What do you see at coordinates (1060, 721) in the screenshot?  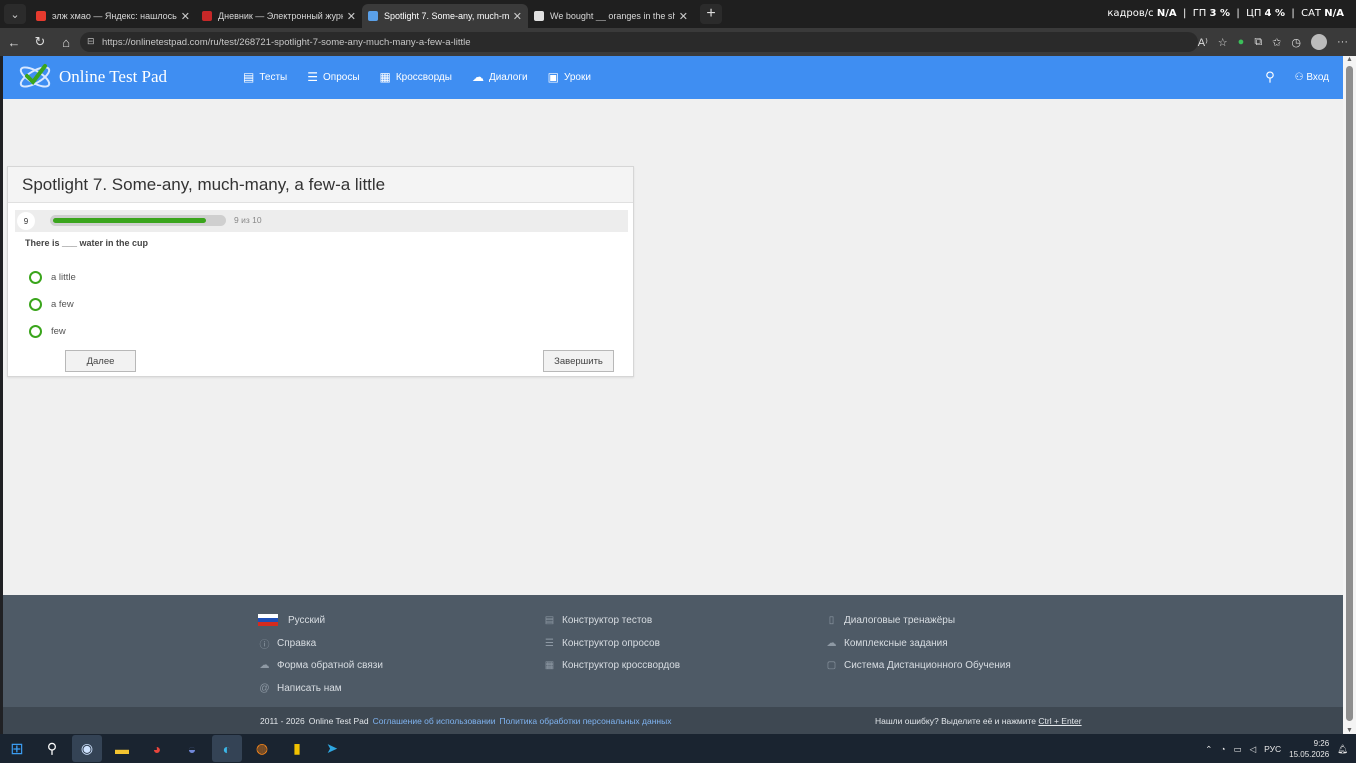 I see `shortcut-text: Ctrl + Enter` at bounding box center [1060, 721].